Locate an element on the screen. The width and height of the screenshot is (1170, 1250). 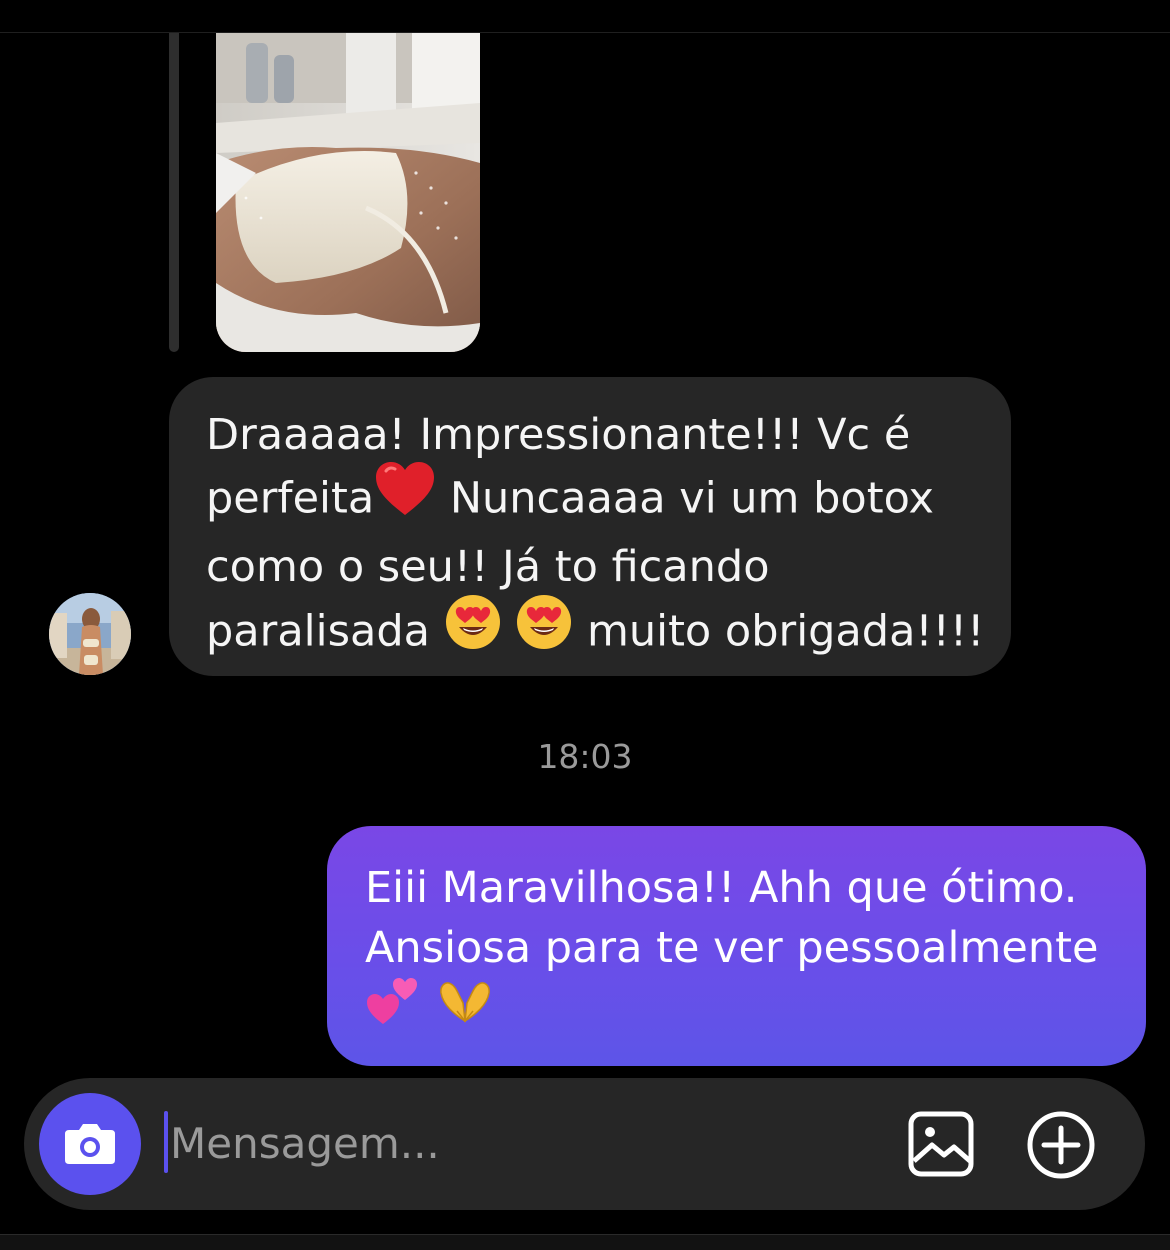
reply-indicator-line is located at coordinates (174, 192).